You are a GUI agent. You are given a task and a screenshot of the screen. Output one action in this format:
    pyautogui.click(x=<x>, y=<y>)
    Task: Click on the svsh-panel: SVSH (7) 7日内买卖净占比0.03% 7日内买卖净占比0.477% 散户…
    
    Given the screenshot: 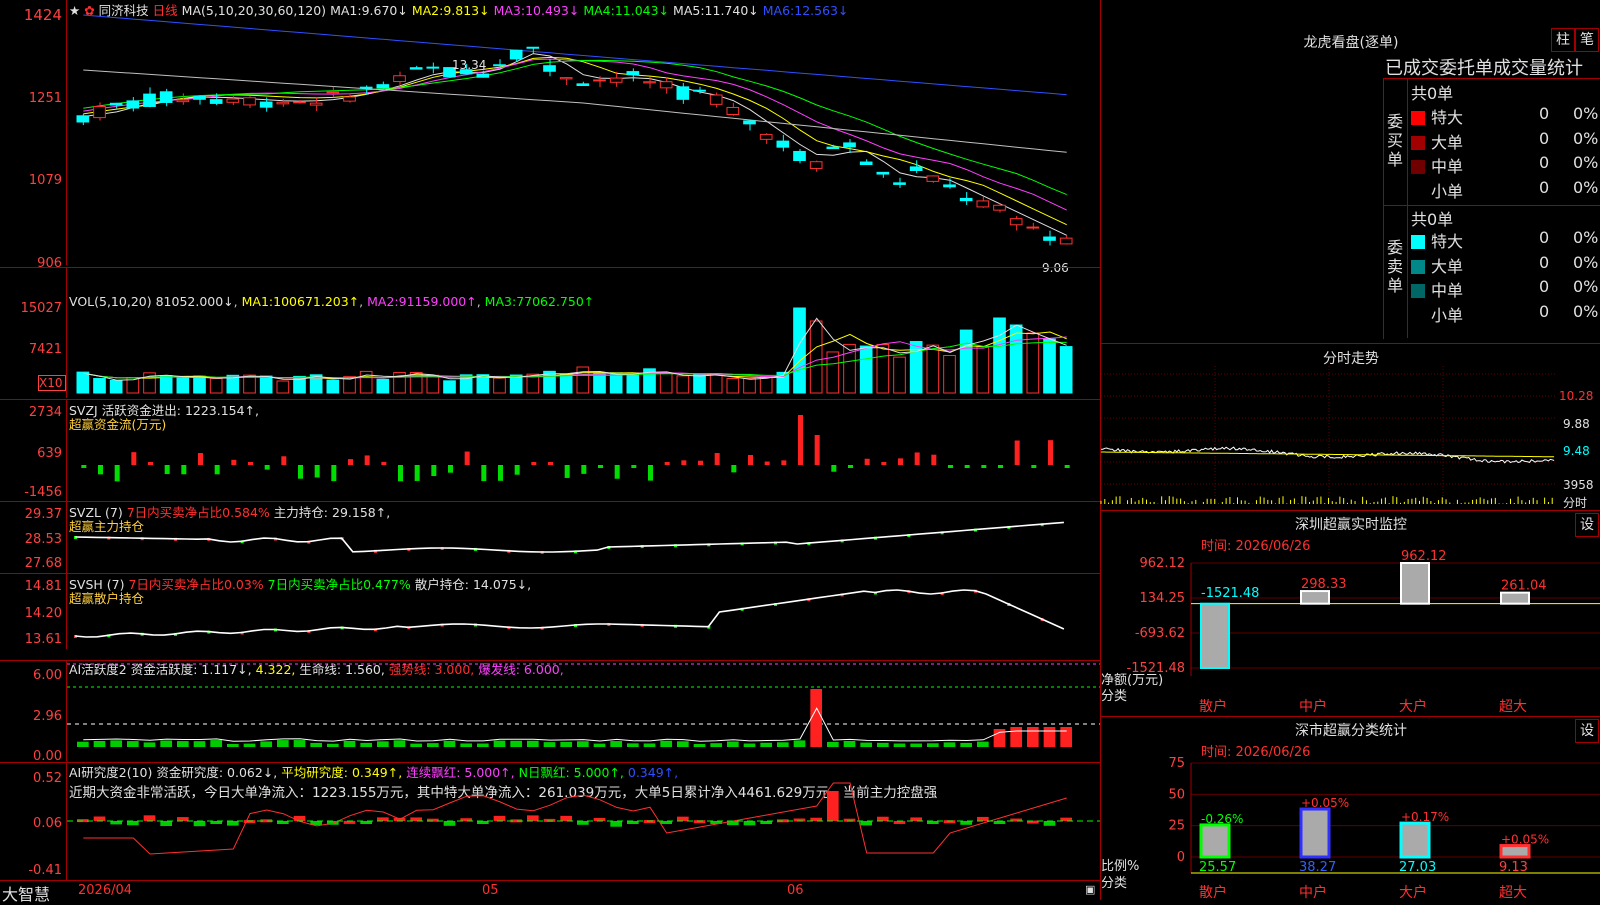 What is the action you would take?
    pyautogui.click(x=583, y=611)
    